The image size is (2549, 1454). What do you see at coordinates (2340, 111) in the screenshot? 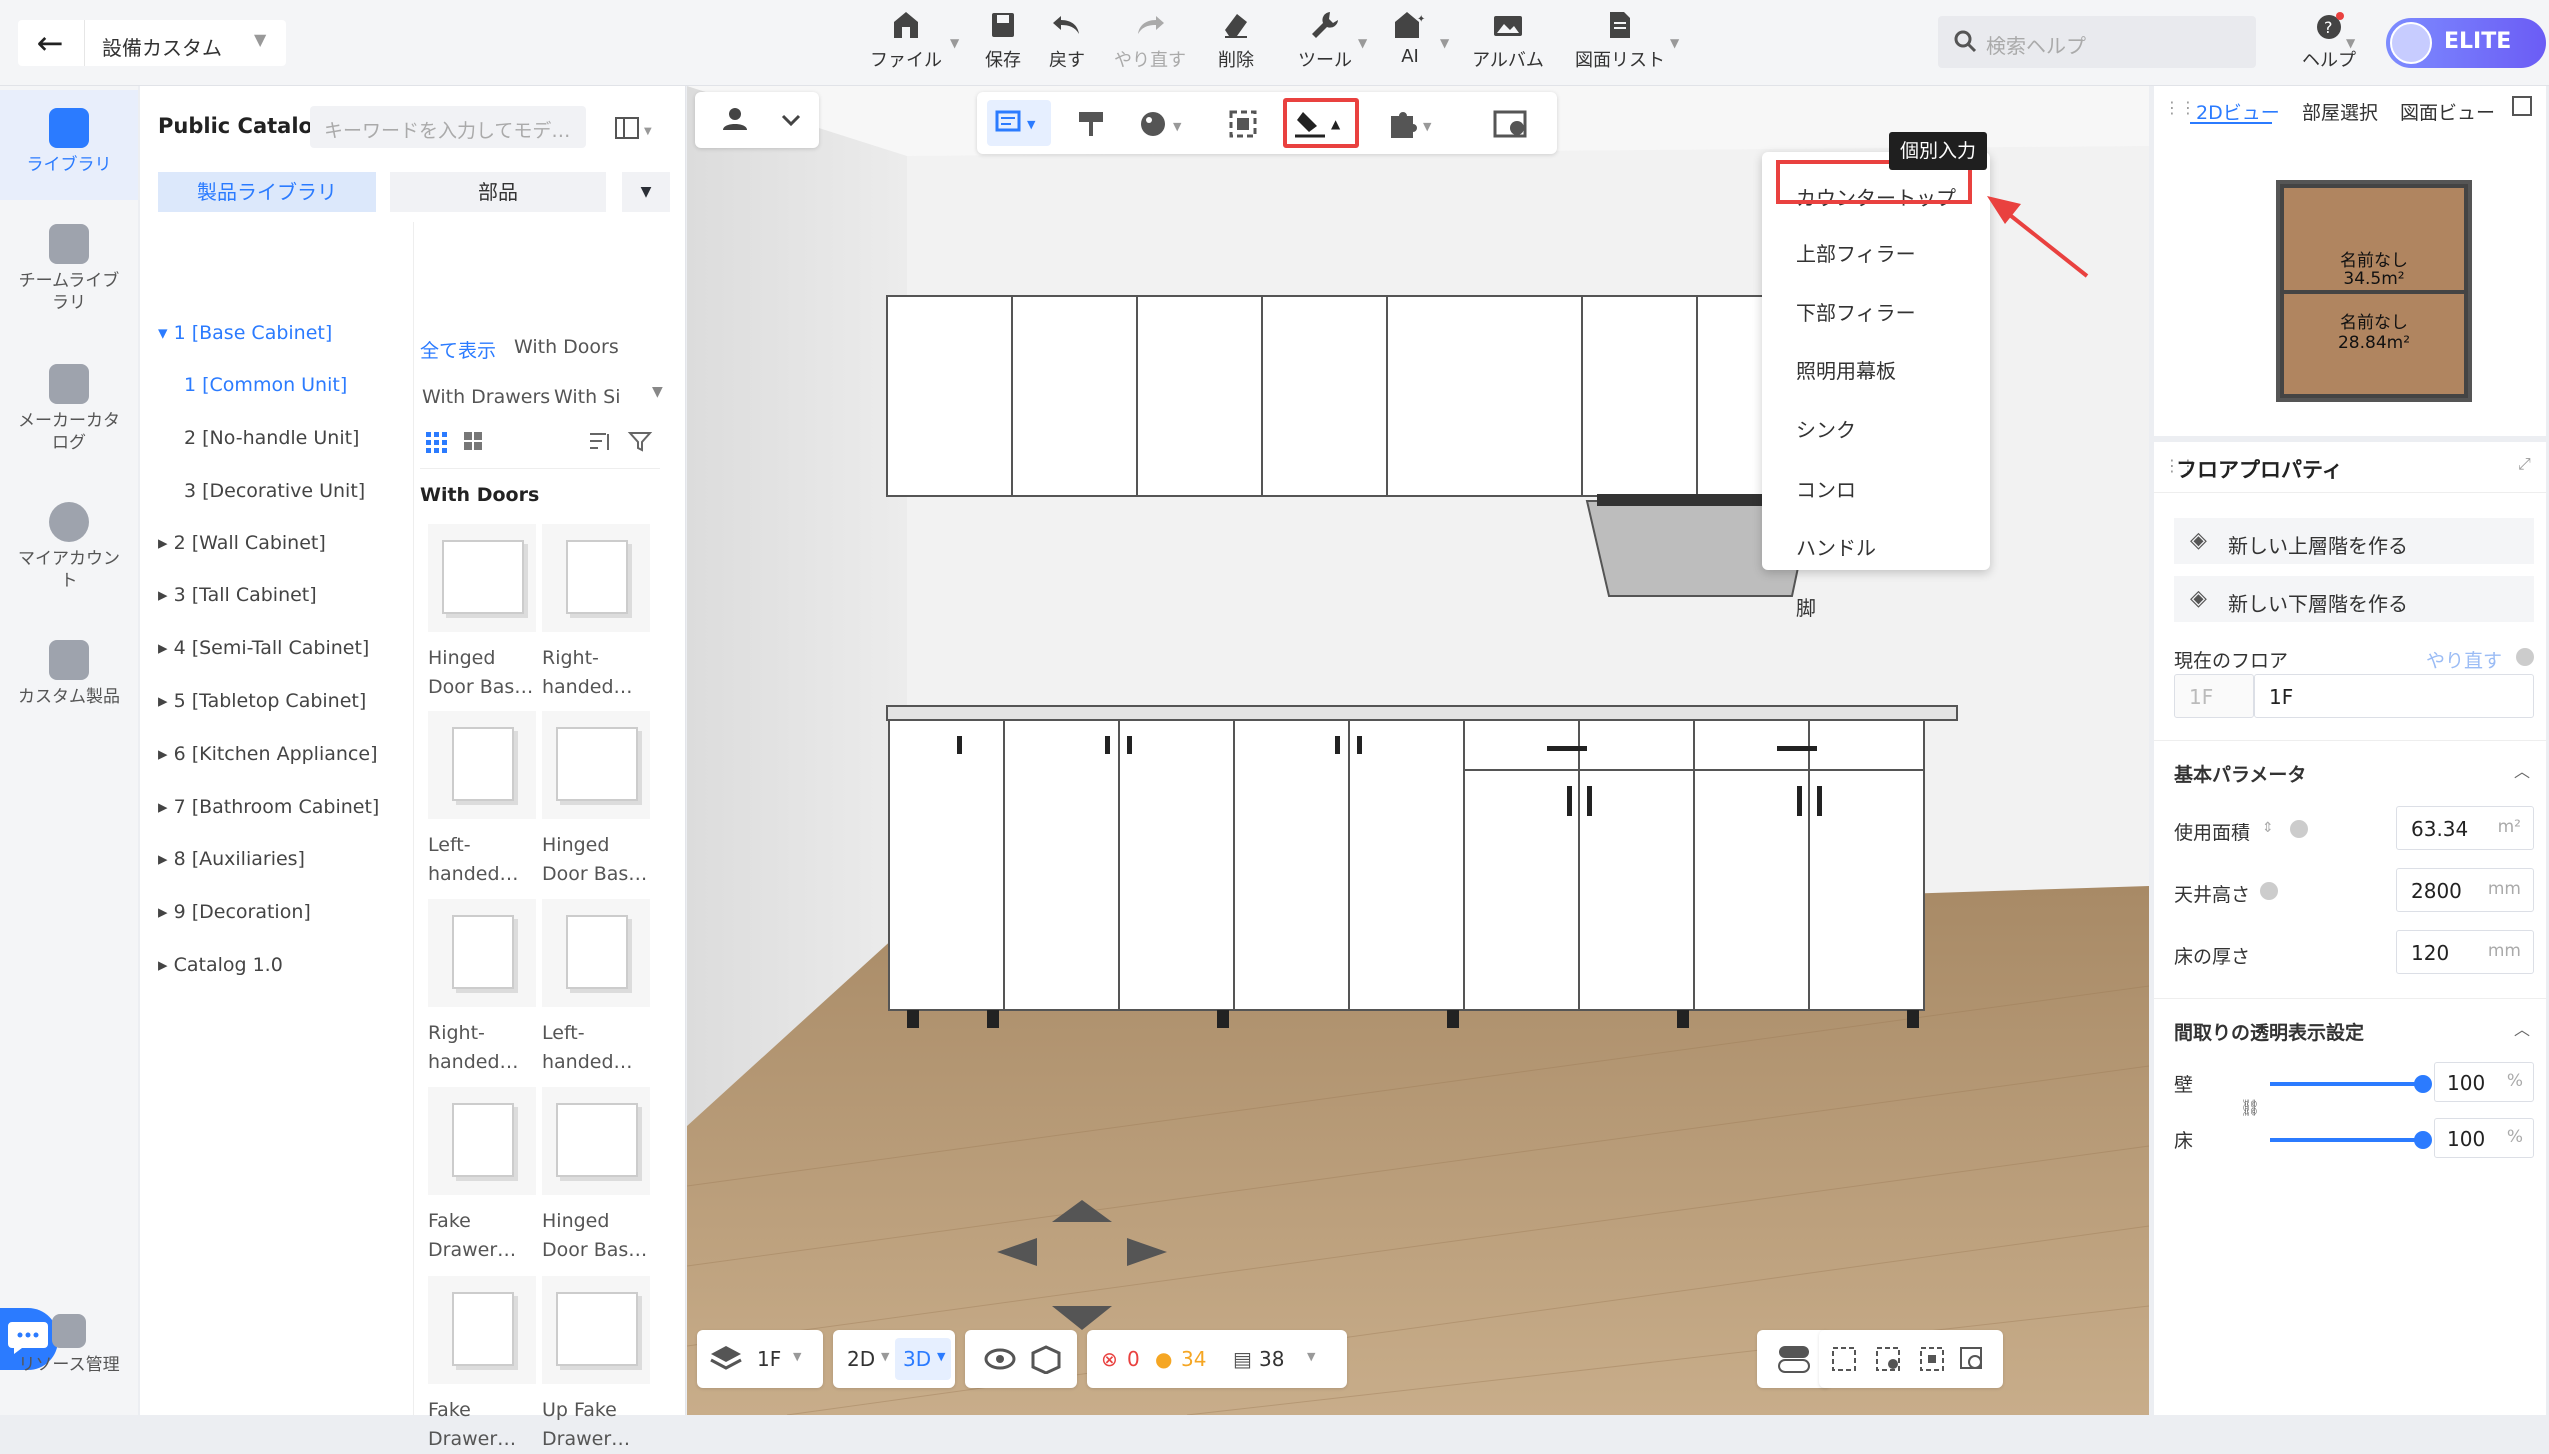
I see `tab-room-select: 部屋選択` at bounding box center [2340, 111].